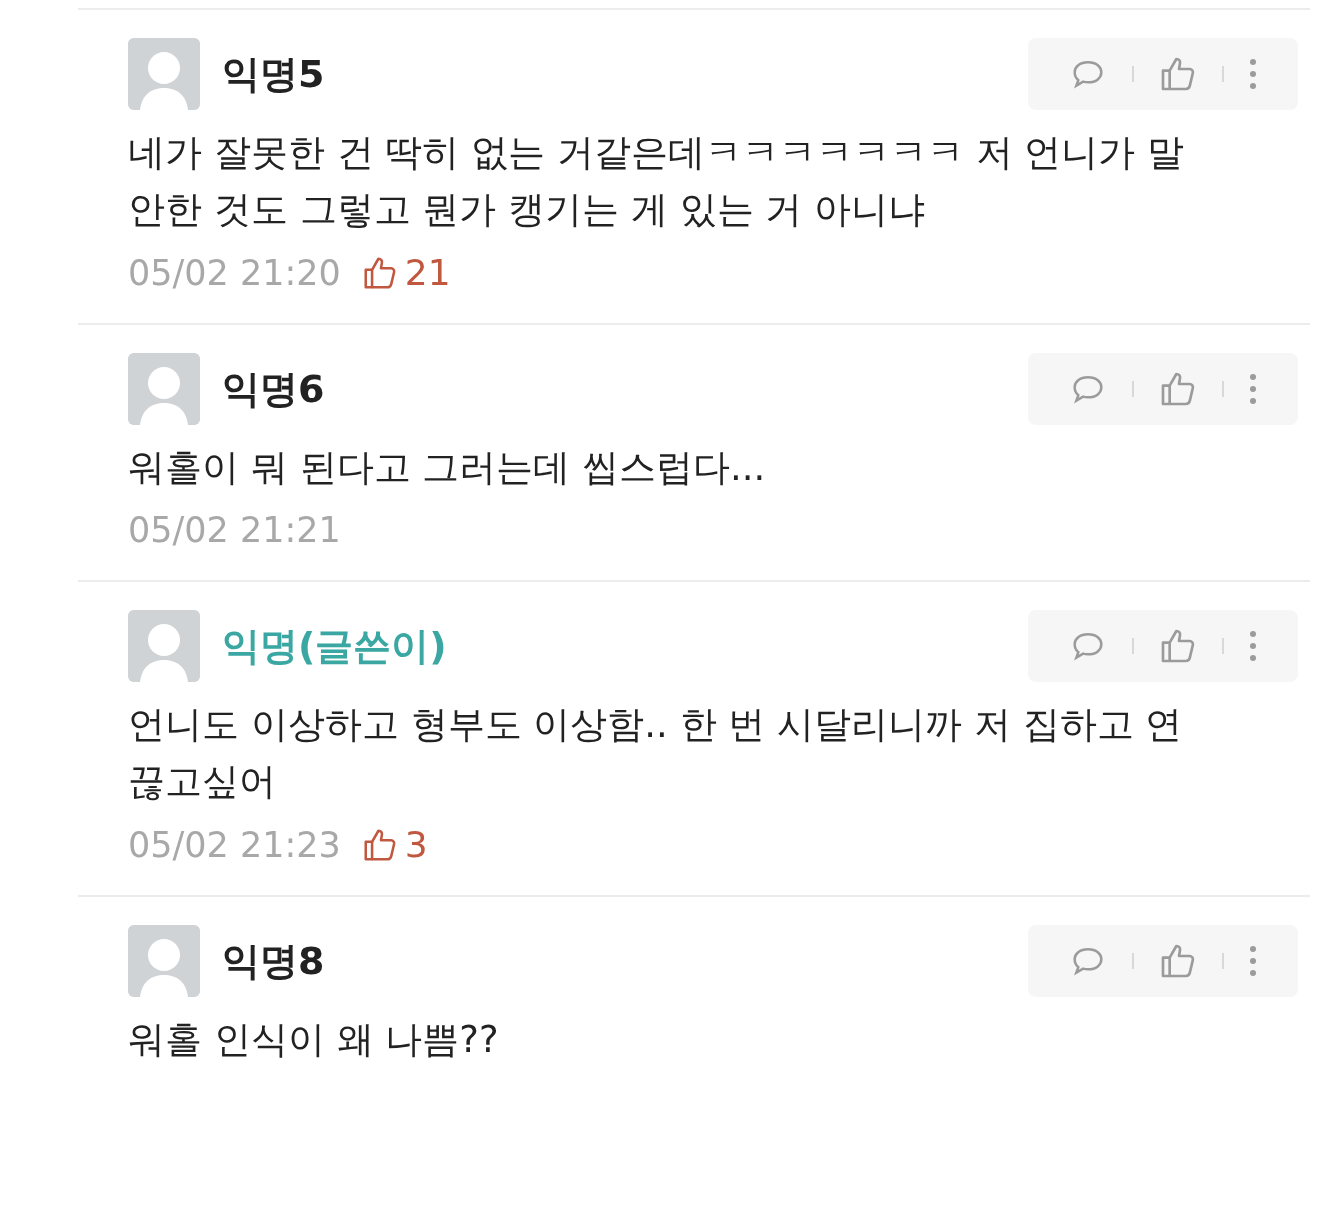 The image size is (1320, 1216). Describe the element at coordinates (234, 844) in the screenshot. I see `timestamp: 05/02 21:23` at that location.